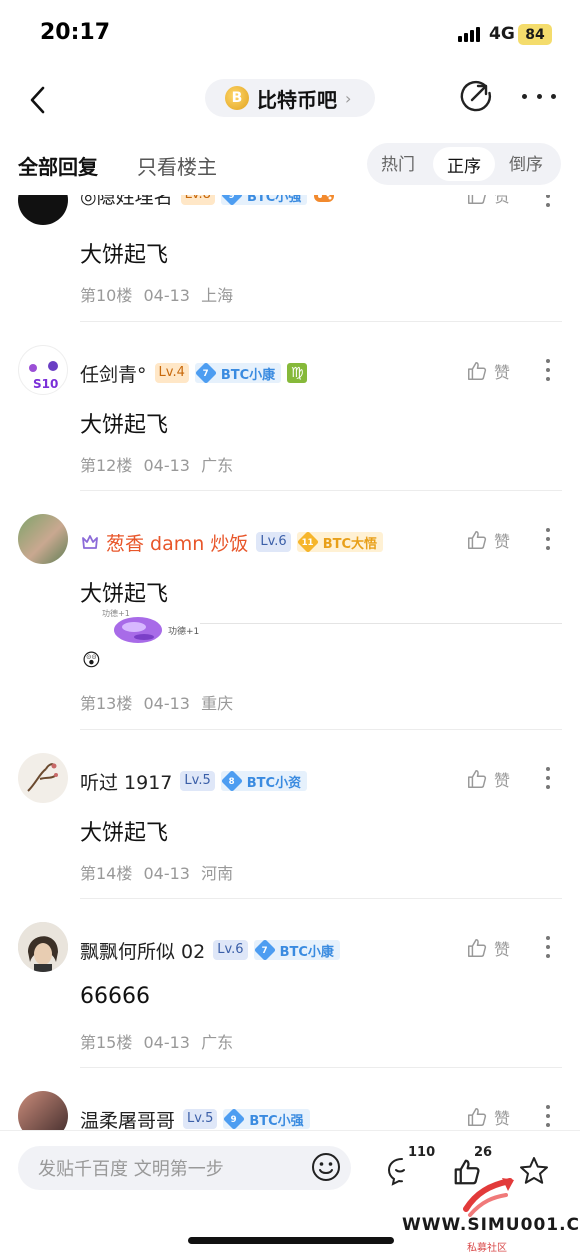 Image resolution: width=580 pixels, height=1255 pixels. I want to click on user-line: ◎隐姓埋名 Lv.8 9 BTC小强, so click(207, 202).